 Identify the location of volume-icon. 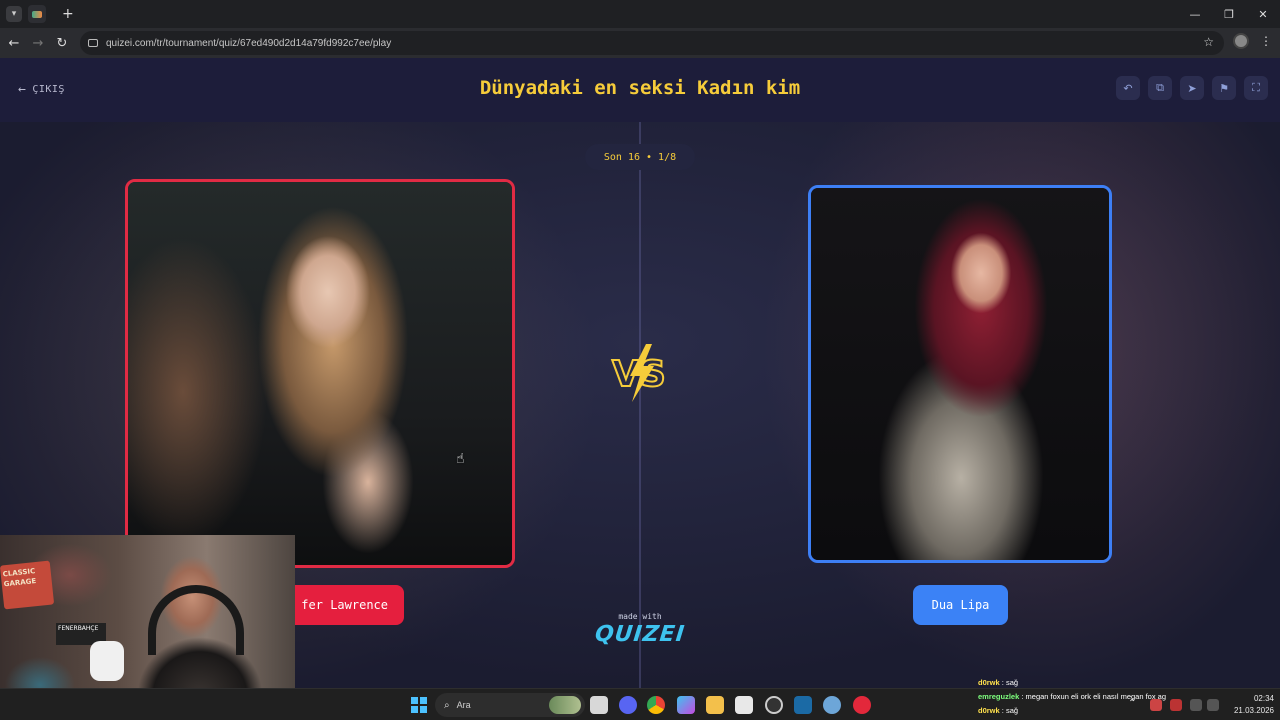
(1213, 705).